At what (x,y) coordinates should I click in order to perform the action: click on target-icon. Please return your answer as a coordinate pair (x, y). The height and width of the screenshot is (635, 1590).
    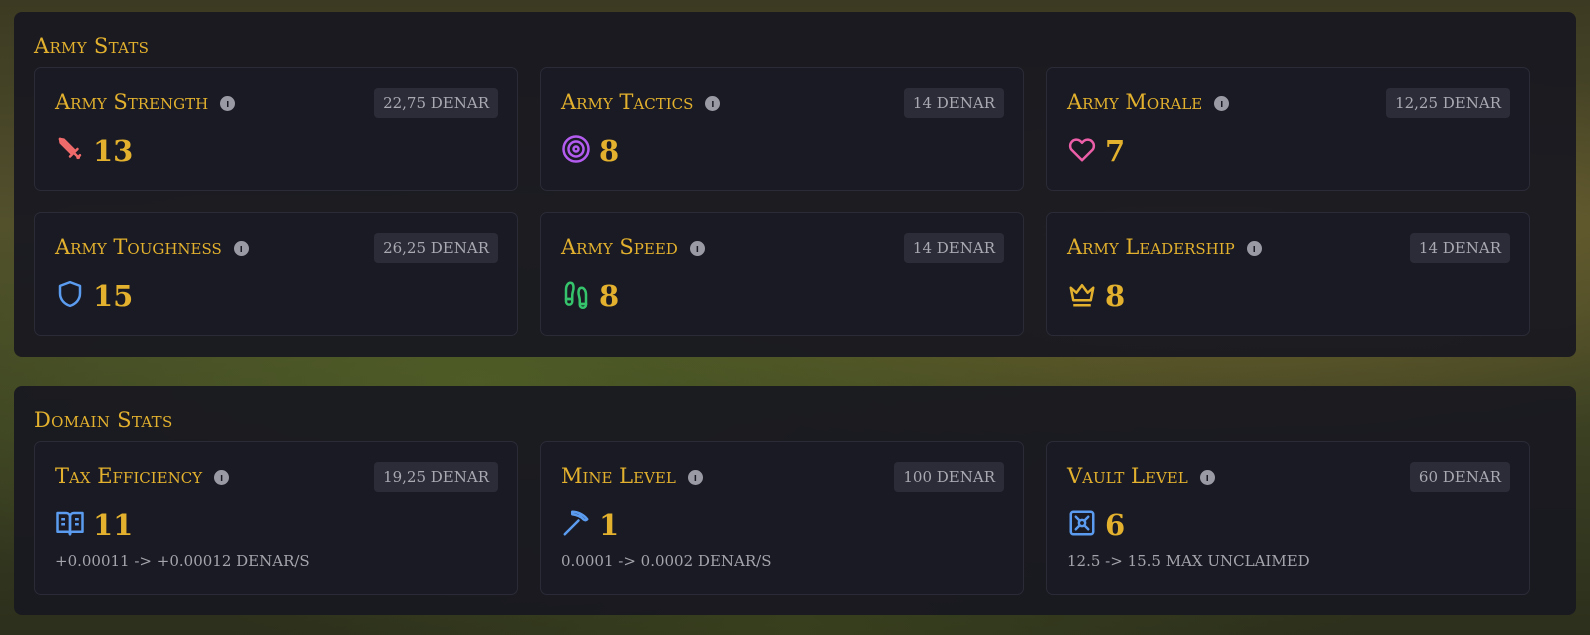
    Looking at the image, I should click on (576, 151).